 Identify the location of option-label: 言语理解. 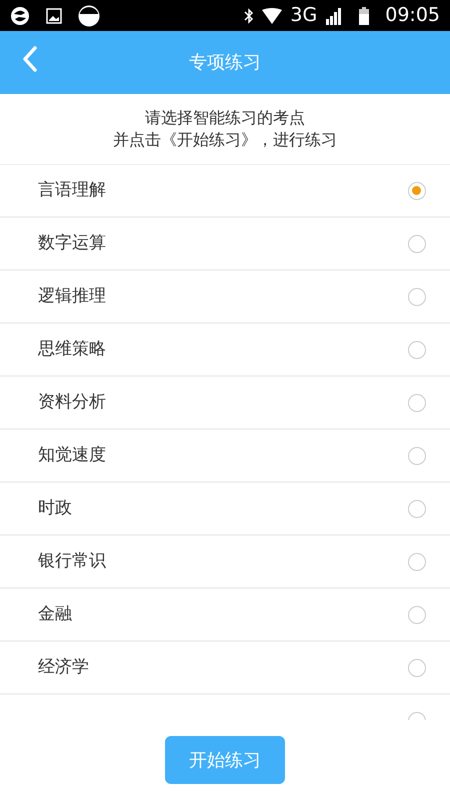
(72, 190).